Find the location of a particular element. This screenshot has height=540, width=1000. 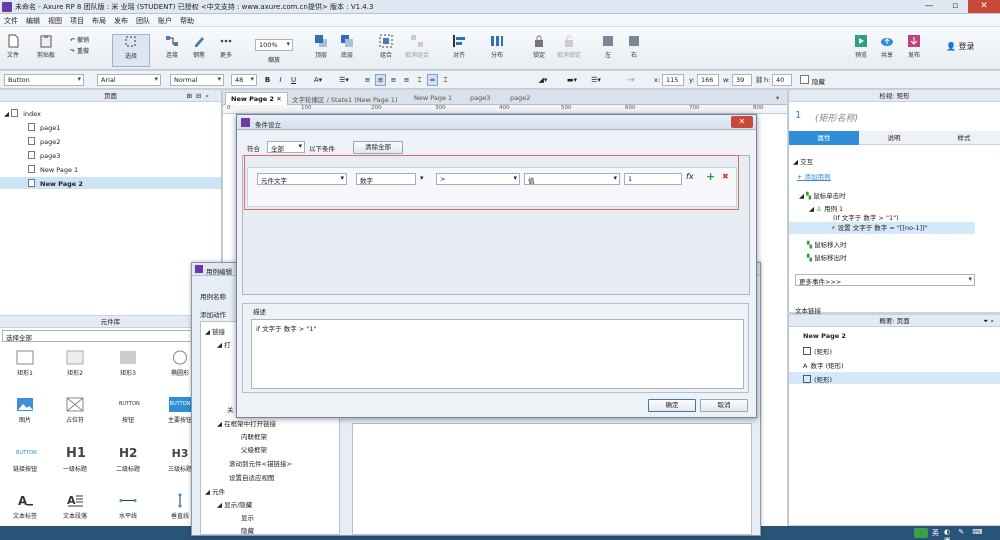

redo-button: ↷ 重做 is located at coordinates (79, 50).